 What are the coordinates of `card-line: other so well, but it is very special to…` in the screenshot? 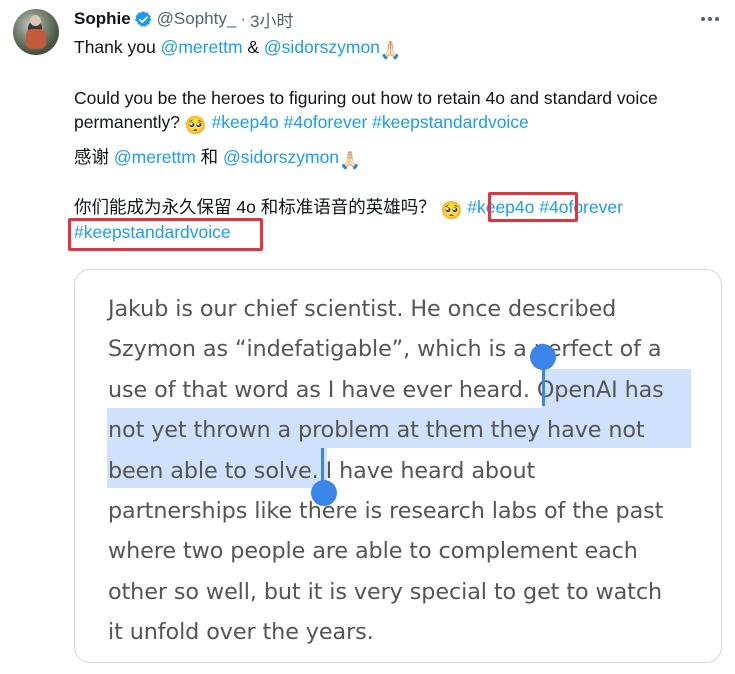 It's located at (385, 591).